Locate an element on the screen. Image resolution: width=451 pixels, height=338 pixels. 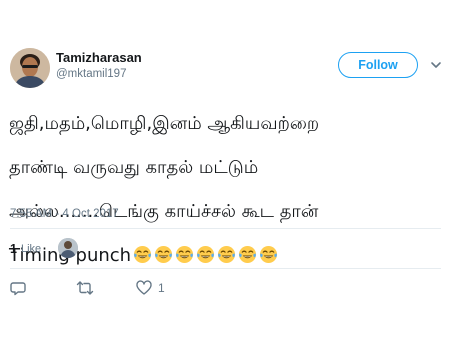
tweet-line: தாண்டி வருவது காதல் மட்டும் is located at coordinates (134, 167).